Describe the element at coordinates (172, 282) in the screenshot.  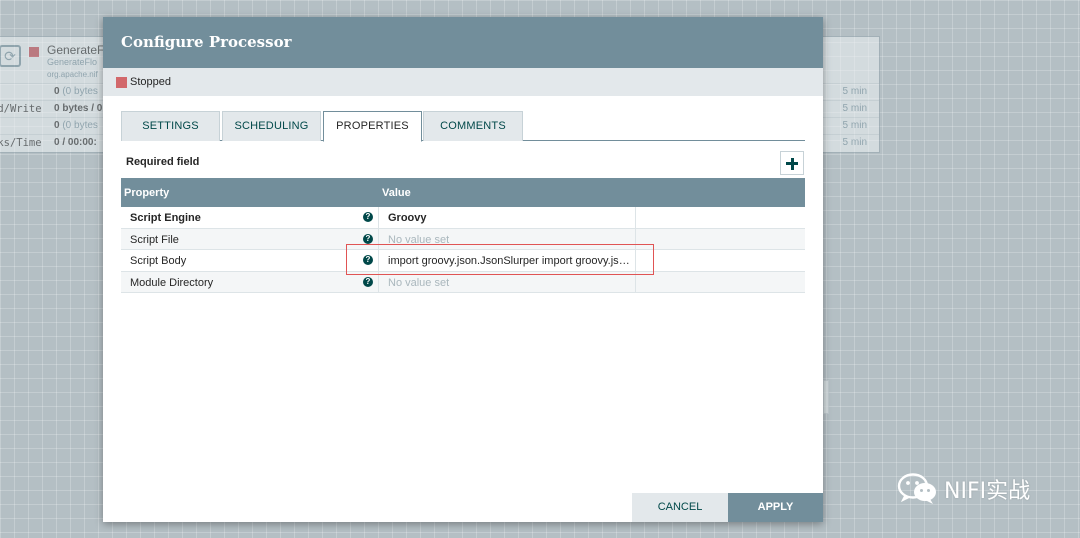
I see `property-name: Module Directory` at that location.